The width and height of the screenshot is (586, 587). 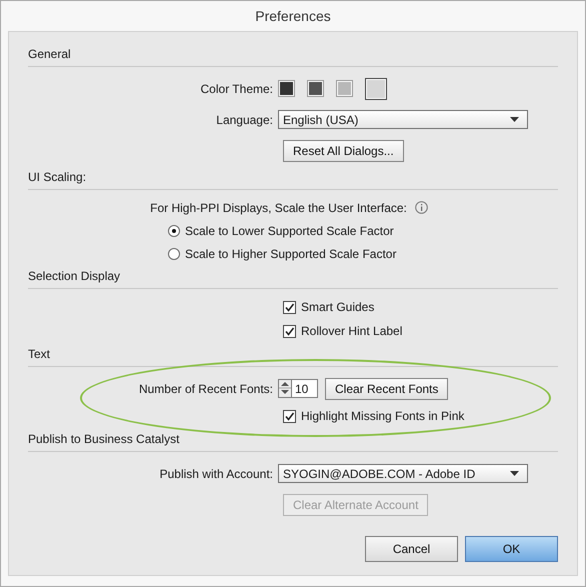 What do you see at coordinates (511, 549) in the screenshot?
I see `dialog-button: OK` at bounding box center [511, 549].